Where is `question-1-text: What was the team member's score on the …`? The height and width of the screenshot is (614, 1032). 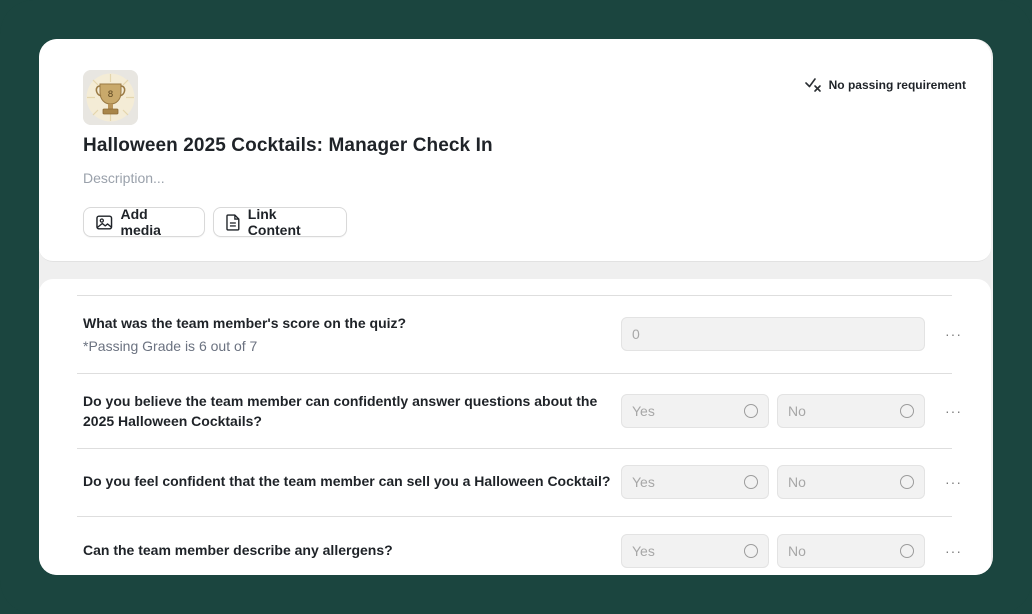
question-1-text: What was the team member's score on the … is located at coordinates (343, 323).